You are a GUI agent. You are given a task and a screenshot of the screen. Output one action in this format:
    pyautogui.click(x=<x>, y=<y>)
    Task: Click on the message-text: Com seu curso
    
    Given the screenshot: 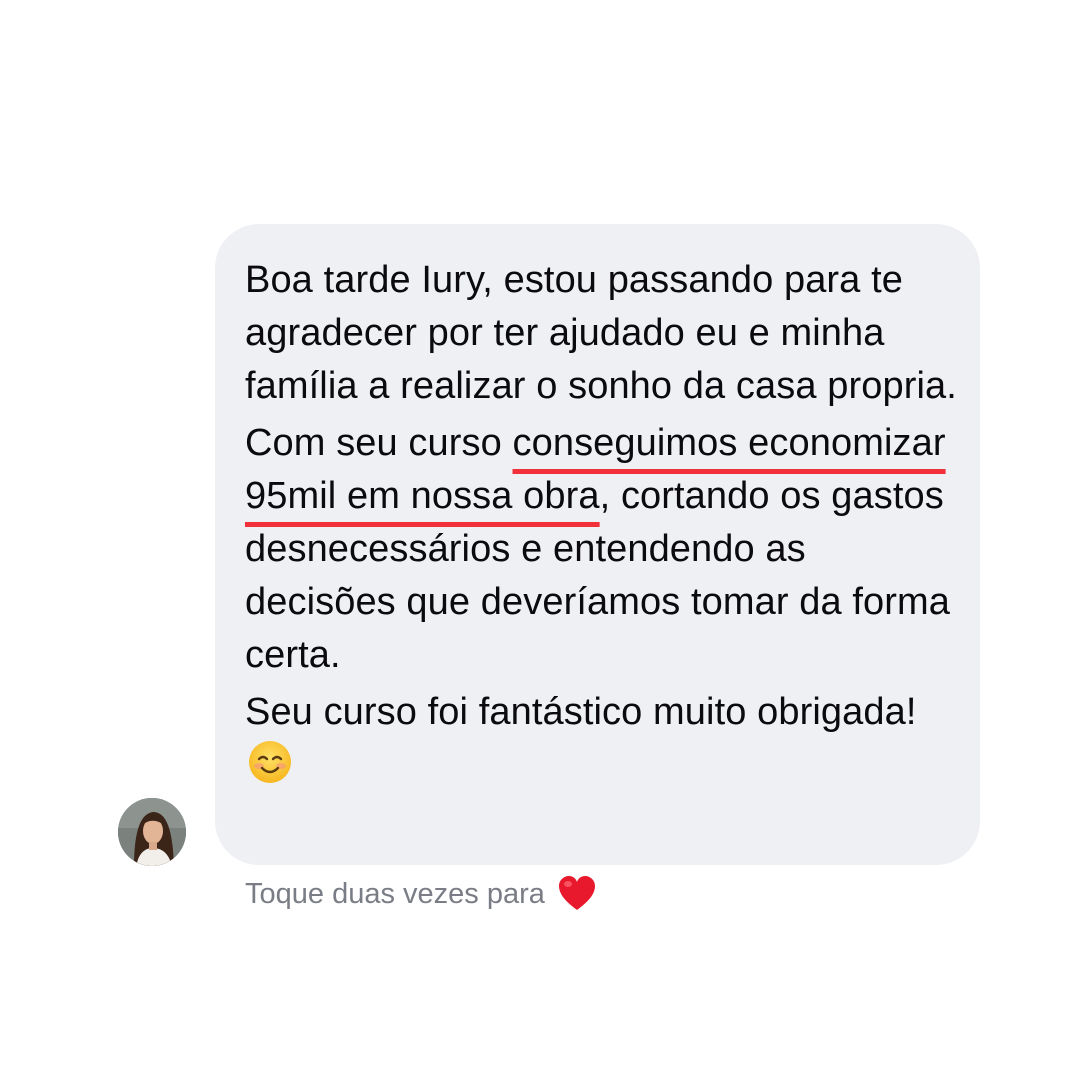 What is the action you would take?
    pyautogui.click(x=379, y=443)
    